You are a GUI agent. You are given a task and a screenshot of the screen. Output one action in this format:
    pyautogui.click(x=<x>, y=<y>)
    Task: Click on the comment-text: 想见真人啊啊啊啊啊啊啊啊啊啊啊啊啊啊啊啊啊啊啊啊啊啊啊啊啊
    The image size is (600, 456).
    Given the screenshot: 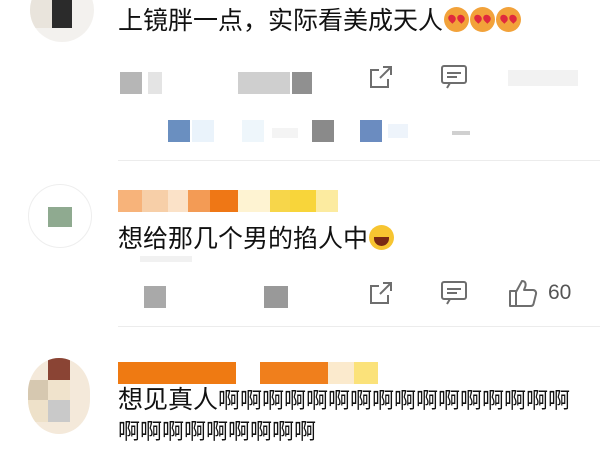 What is the action you would take?
    pyautogui.click(x=353, y=416)
    